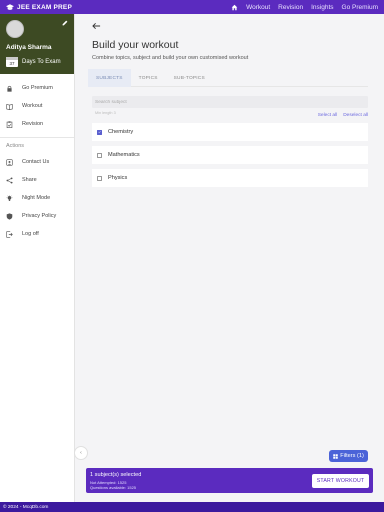 This screenshot has width=384, height=512. I want to click on sidebar-item-revision: Revision, so click(37, 124).